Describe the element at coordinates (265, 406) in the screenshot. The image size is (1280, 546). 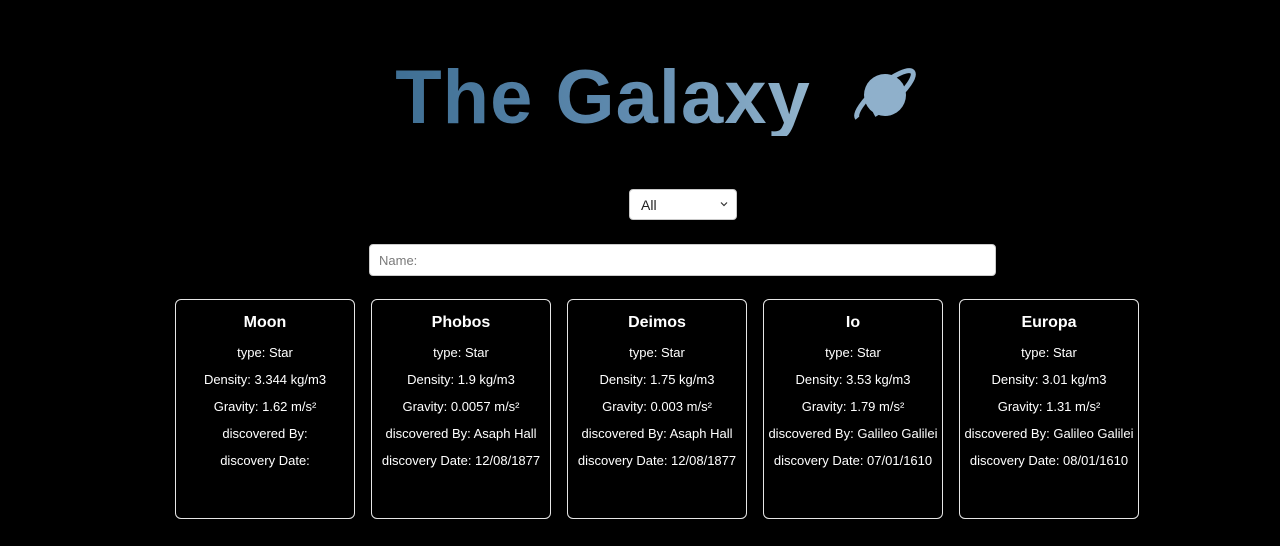
I see `card-gravity: Gravity: 1.62 m/s²` at that location.